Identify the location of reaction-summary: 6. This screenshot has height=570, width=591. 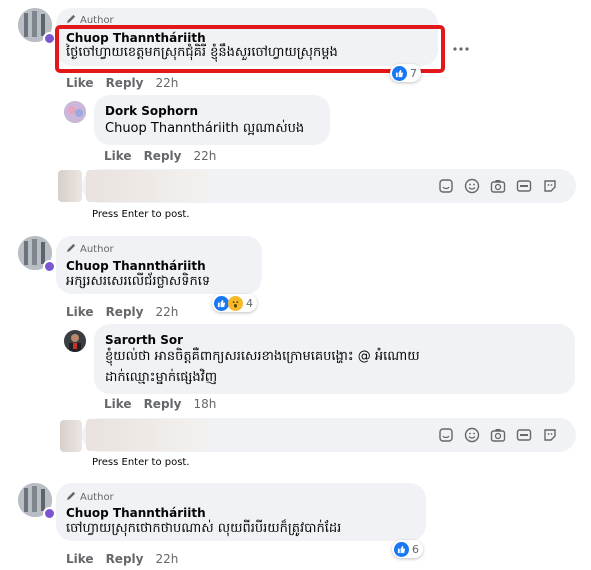
(407, 549).